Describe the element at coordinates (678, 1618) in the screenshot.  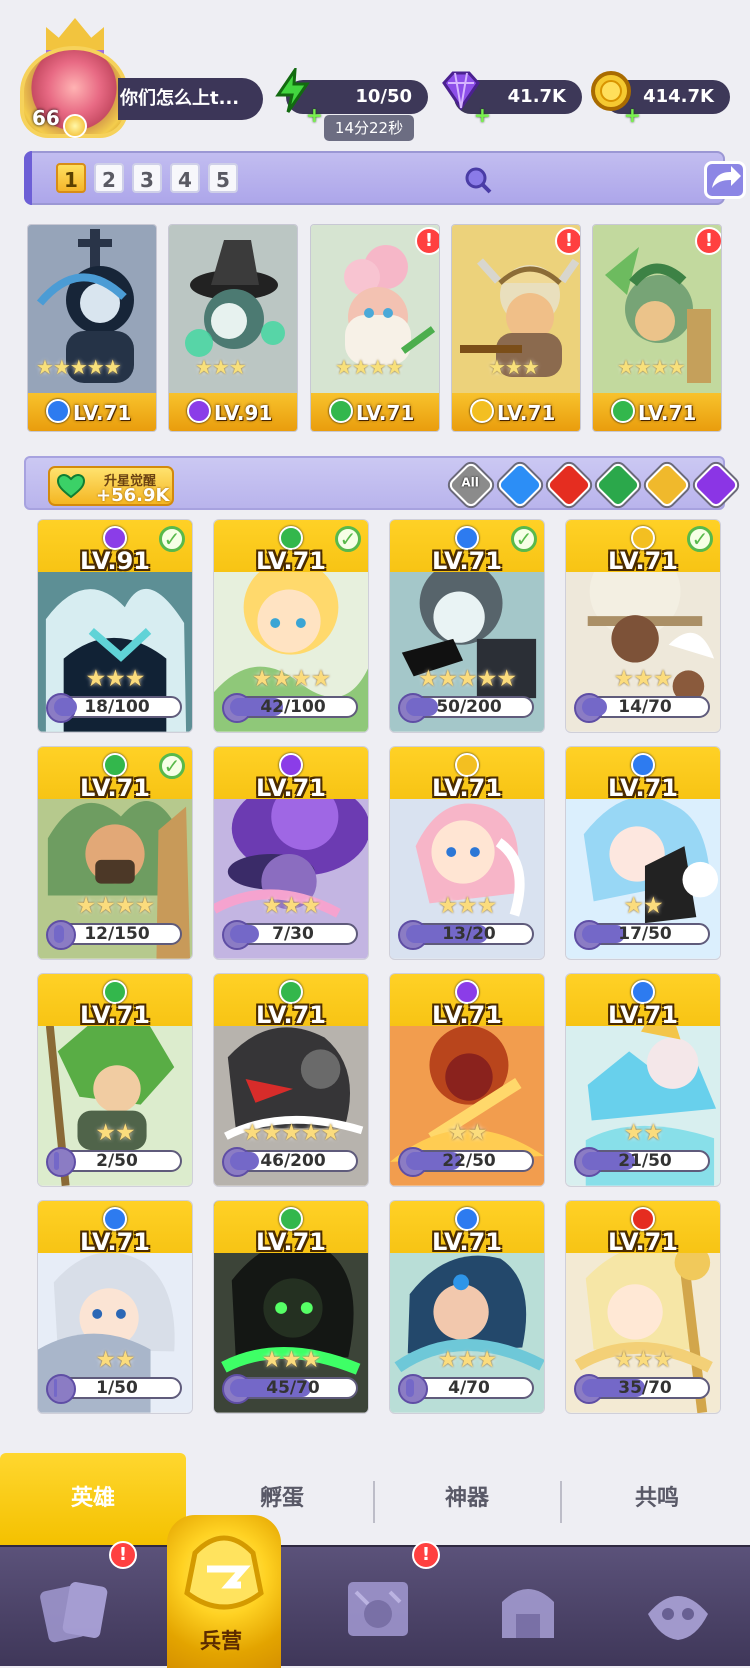
I see `spirit-icon` at that location.